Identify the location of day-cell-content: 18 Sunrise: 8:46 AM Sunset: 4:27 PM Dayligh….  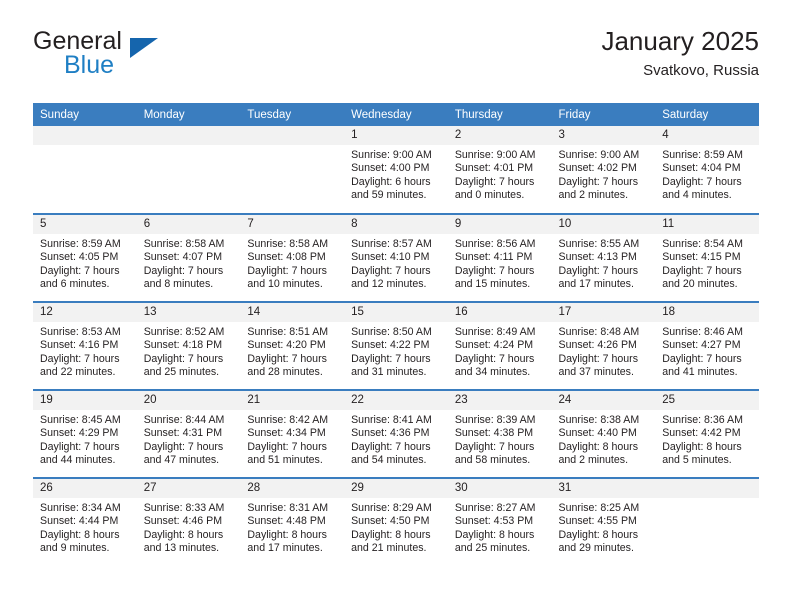
(707, 346).